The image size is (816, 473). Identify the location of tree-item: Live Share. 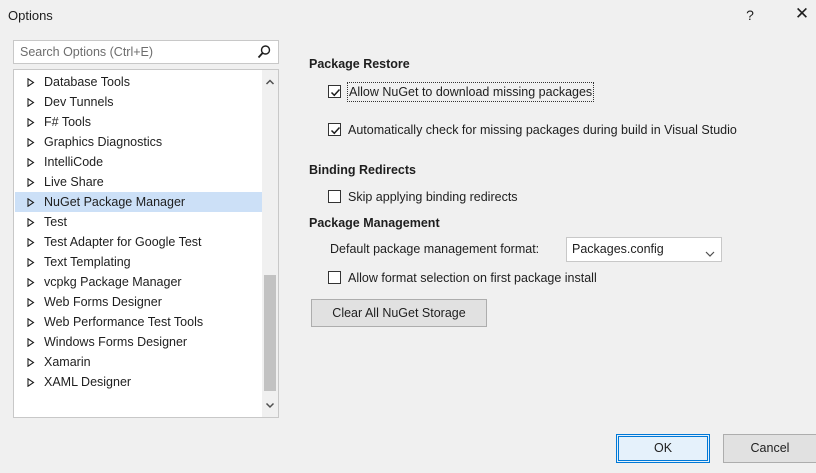
(139, 182).